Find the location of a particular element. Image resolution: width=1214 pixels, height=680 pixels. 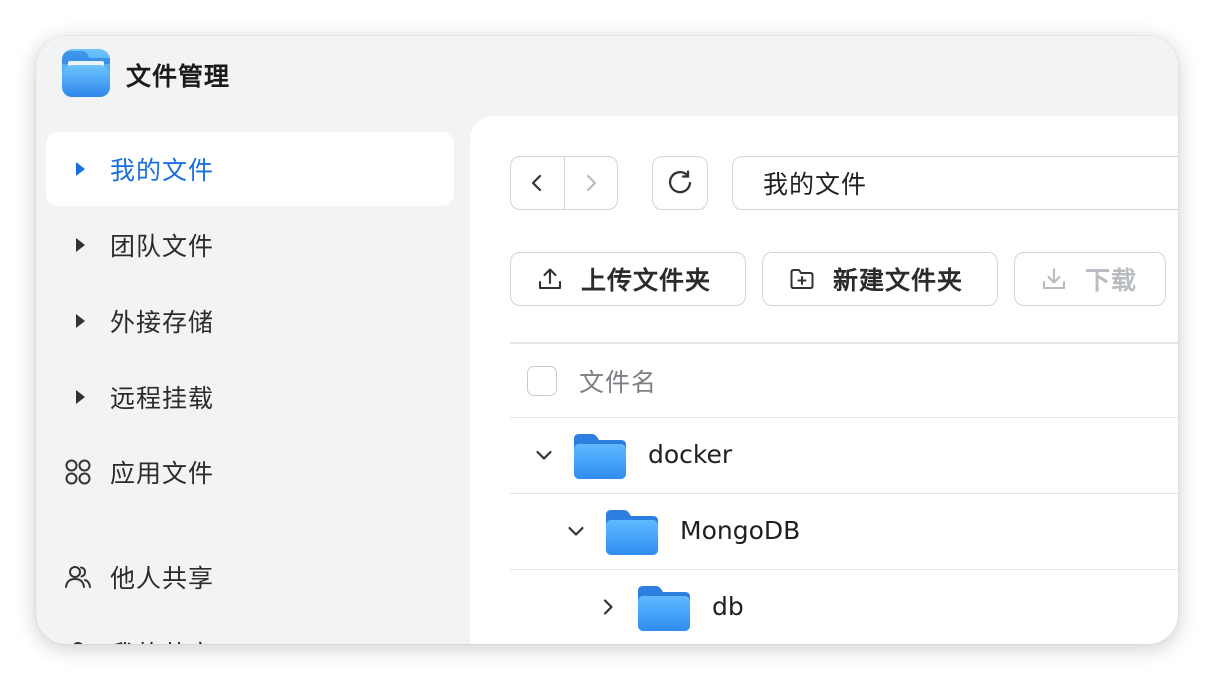

sidebar-item-remote-mount: 远程挂载 is located at coordinates (250, 397).